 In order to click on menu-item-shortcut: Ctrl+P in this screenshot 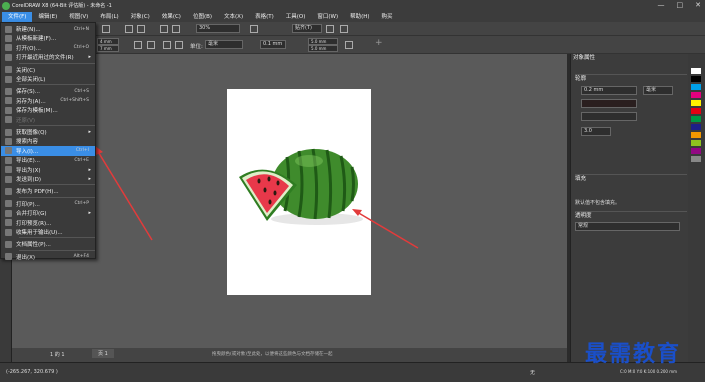, I will do `click(82, 204)`.